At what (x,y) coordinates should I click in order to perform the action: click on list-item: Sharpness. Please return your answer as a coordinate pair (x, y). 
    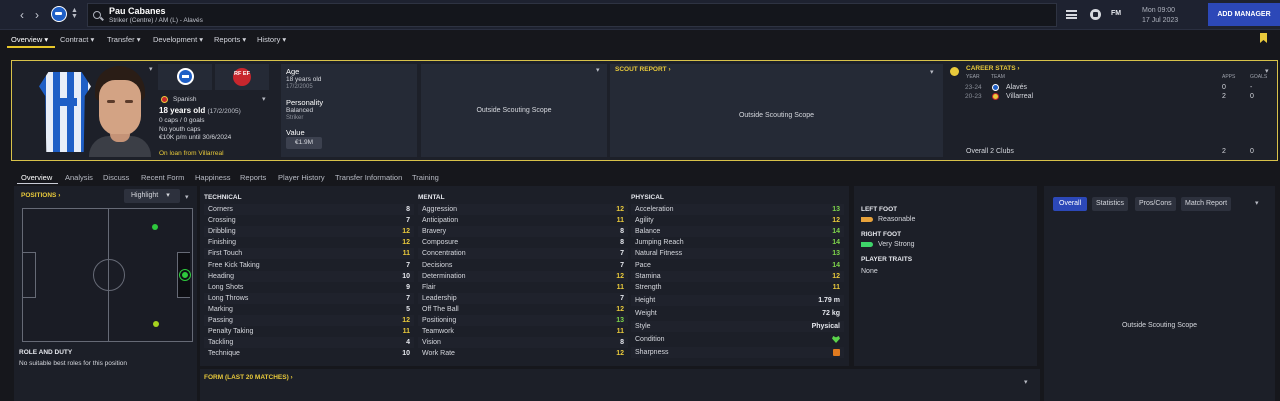
    Looking at the image, I should click on (737, 352).